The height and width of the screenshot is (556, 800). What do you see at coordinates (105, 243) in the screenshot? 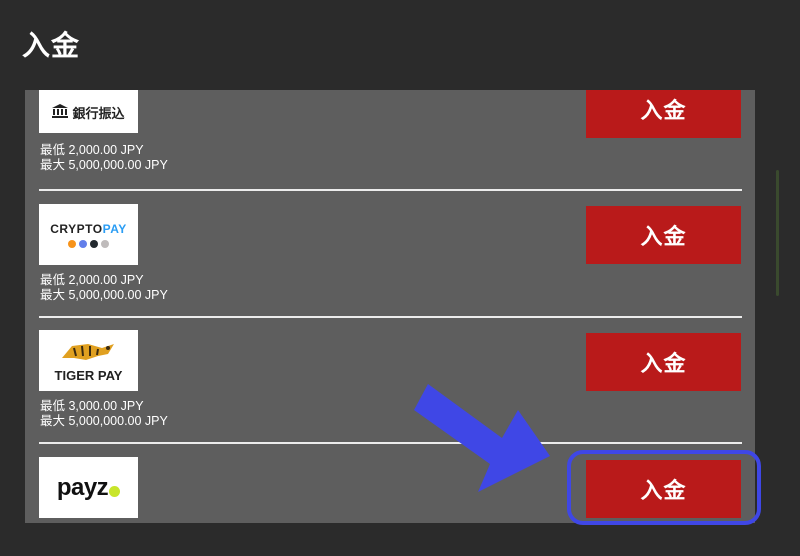
I see `litecoin-icon` at bounding box center [105, 243].